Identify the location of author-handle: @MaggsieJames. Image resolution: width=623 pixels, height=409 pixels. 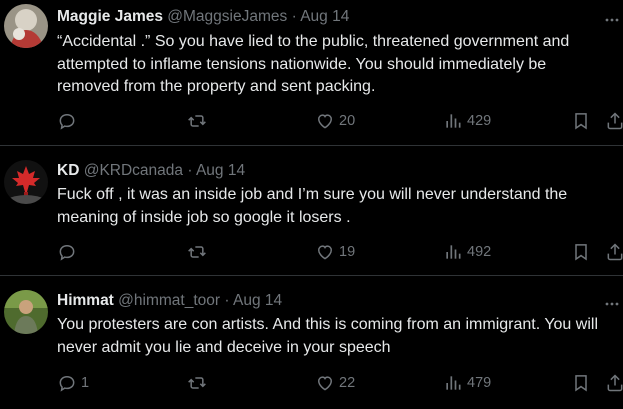
(227, 16).